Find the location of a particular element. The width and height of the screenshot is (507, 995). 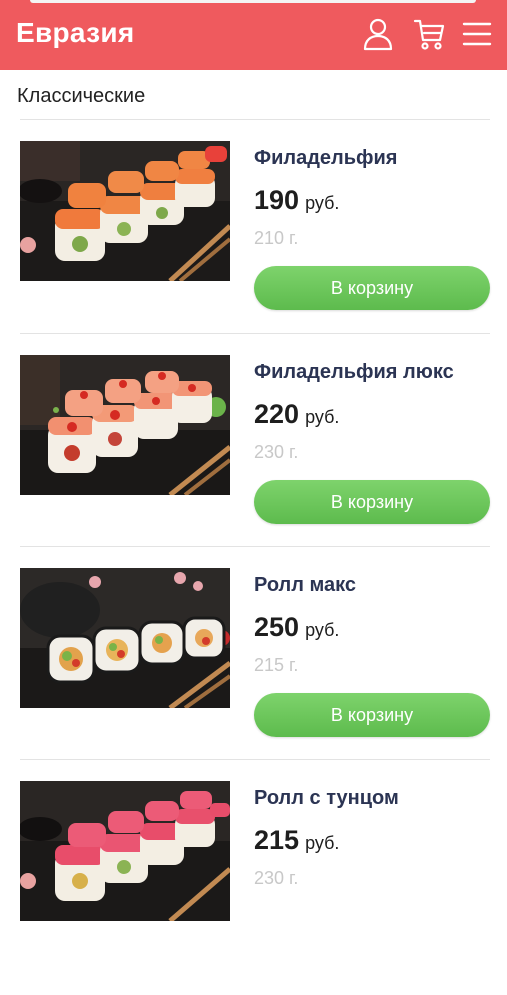

section-title: Классические is located at coordinates (81, 96).